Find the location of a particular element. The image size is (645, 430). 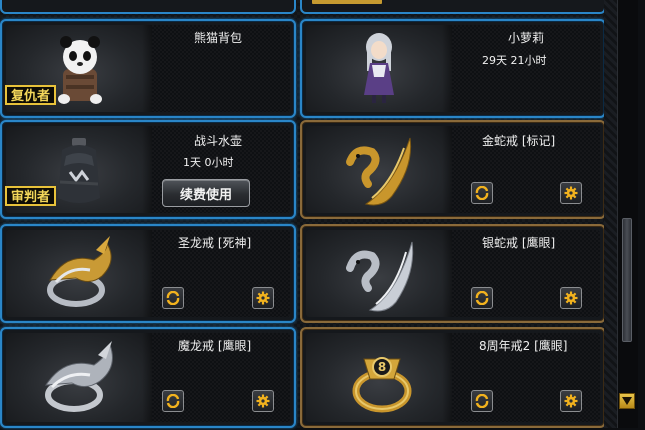

panel-edge is located at coordinates (611, 214).